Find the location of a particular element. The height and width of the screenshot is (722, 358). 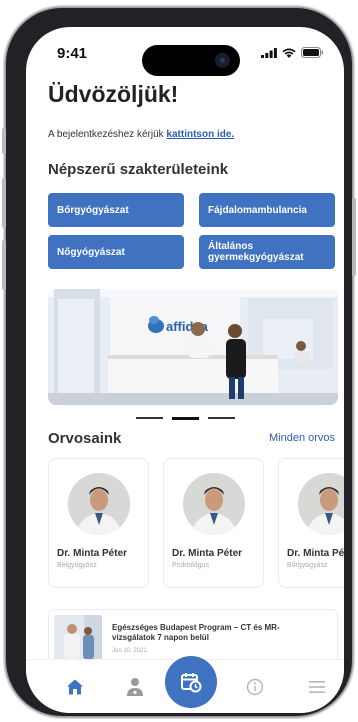

camera-icon is located at coordinates (222, 60).